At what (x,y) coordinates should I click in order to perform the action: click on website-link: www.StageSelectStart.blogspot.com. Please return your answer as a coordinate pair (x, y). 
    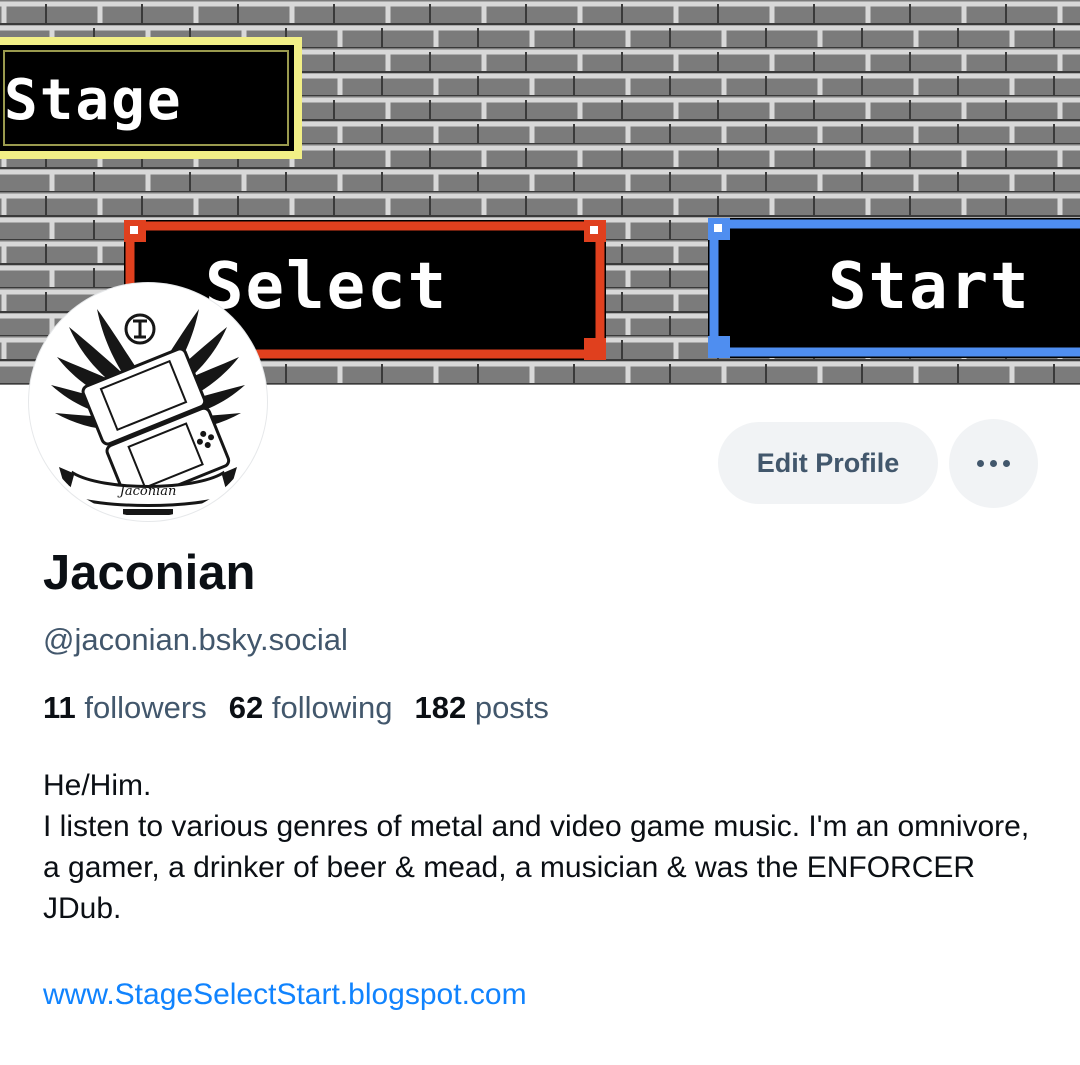
    Looking at the image, I should click on (285, 995).